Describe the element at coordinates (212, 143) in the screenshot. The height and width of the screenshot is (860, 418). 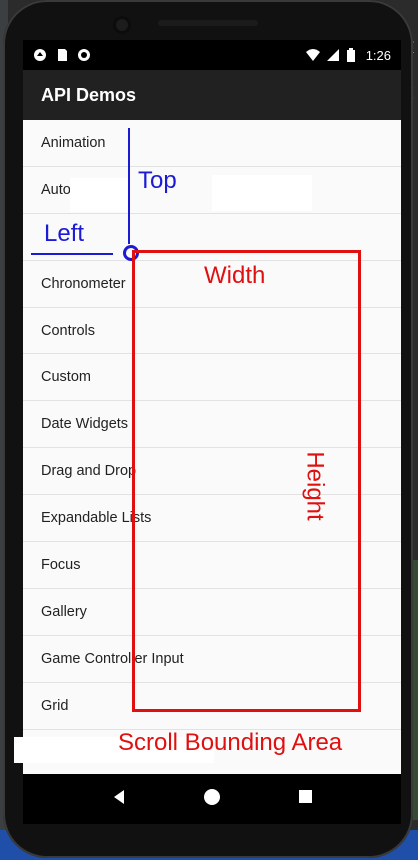
I see `list-item: Animation` at that location.